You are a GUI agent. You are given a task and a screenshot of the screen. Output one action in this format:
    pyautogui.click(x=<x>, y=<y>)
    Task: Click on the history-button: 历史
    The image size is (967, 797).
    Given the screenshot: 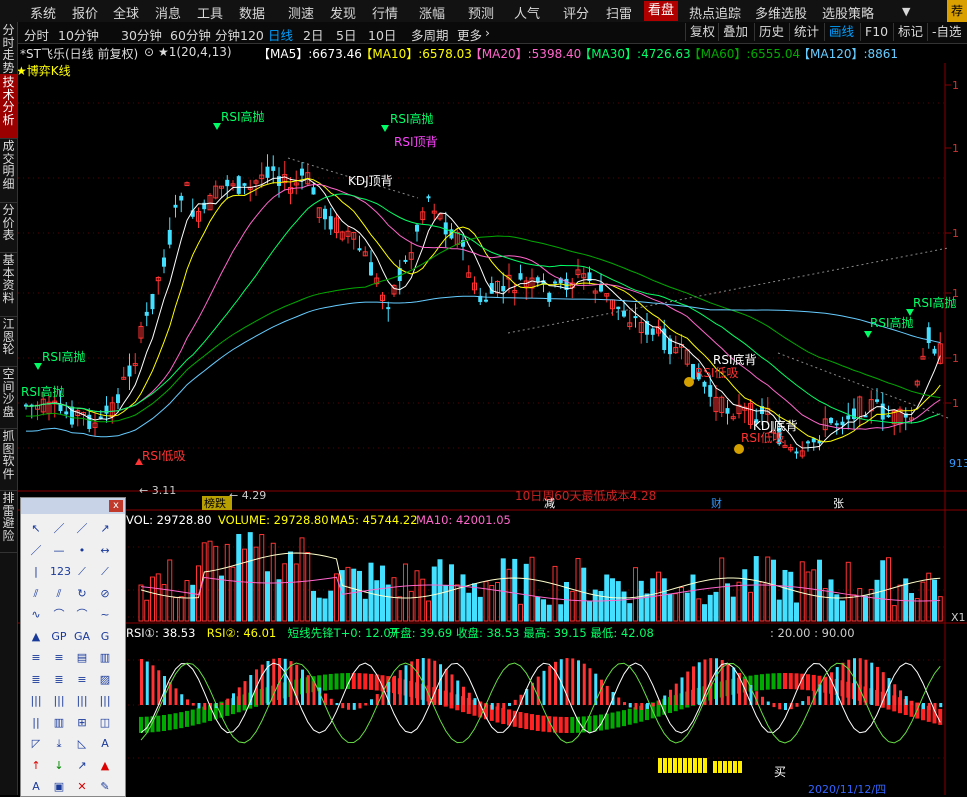 What is the action you would take?
    pyautogui.click(x=771, y=32)
    